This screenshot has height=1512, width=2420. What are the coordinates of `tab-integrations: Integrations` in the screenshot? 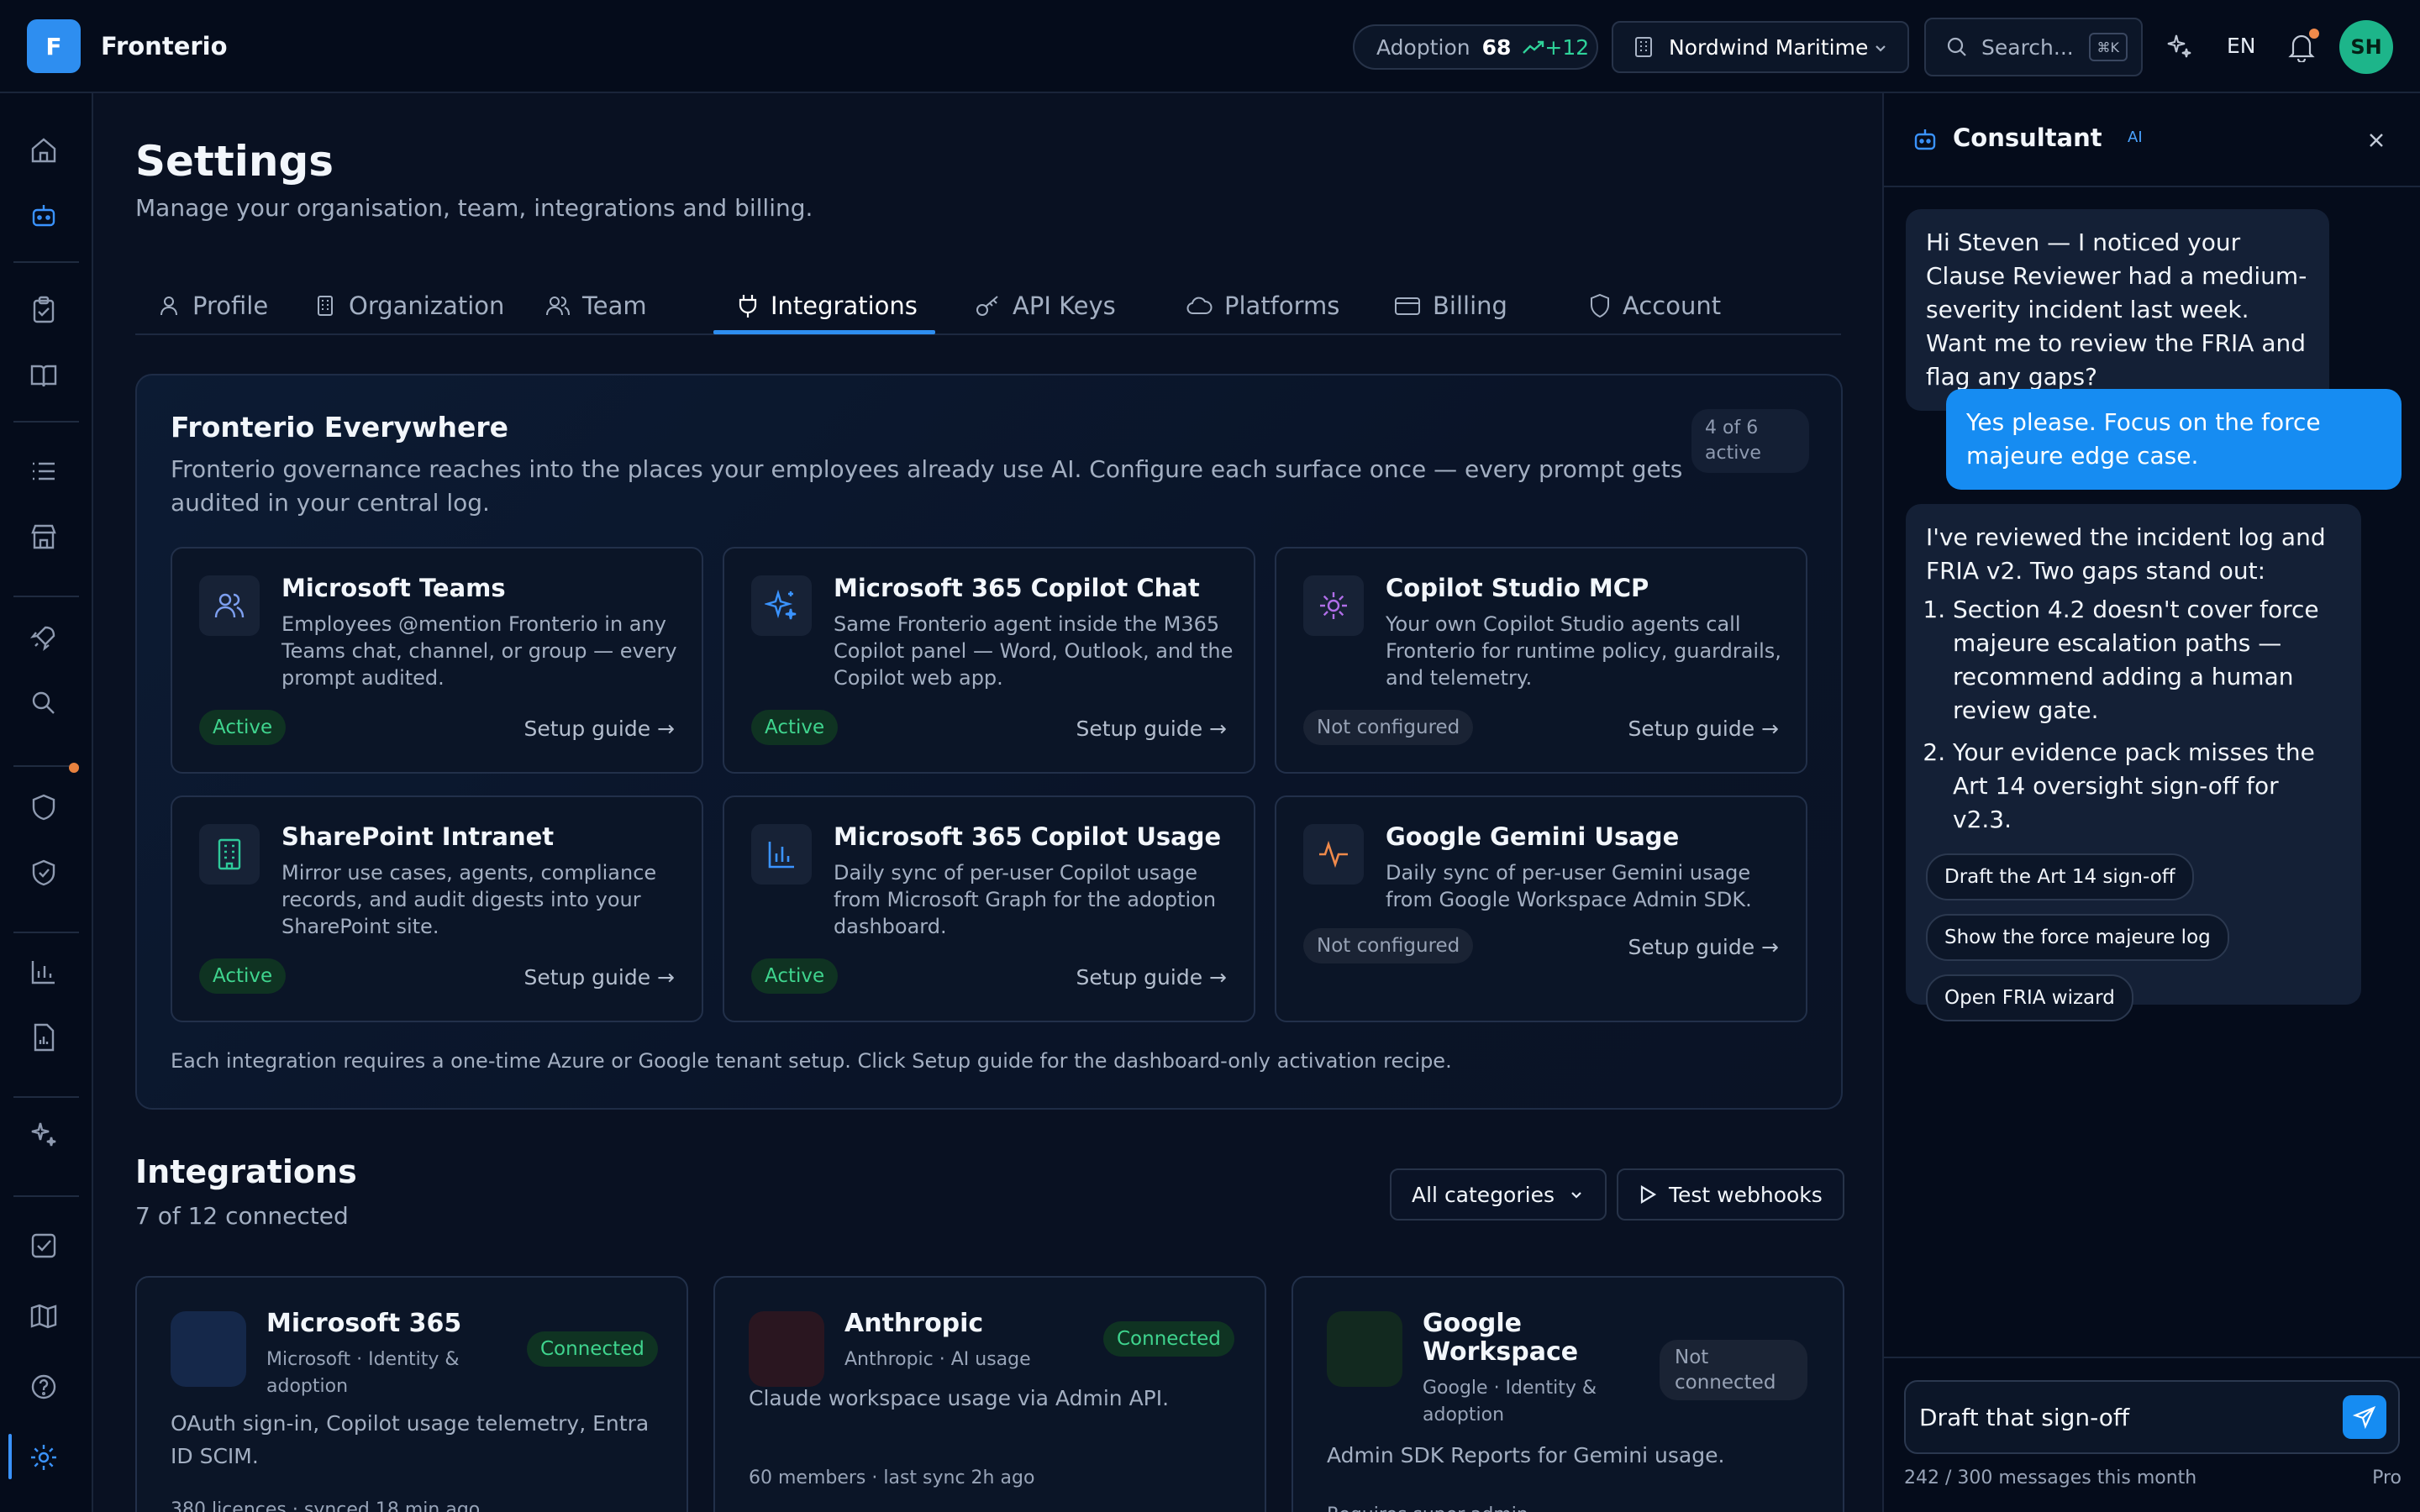 It's located at (827, 305).